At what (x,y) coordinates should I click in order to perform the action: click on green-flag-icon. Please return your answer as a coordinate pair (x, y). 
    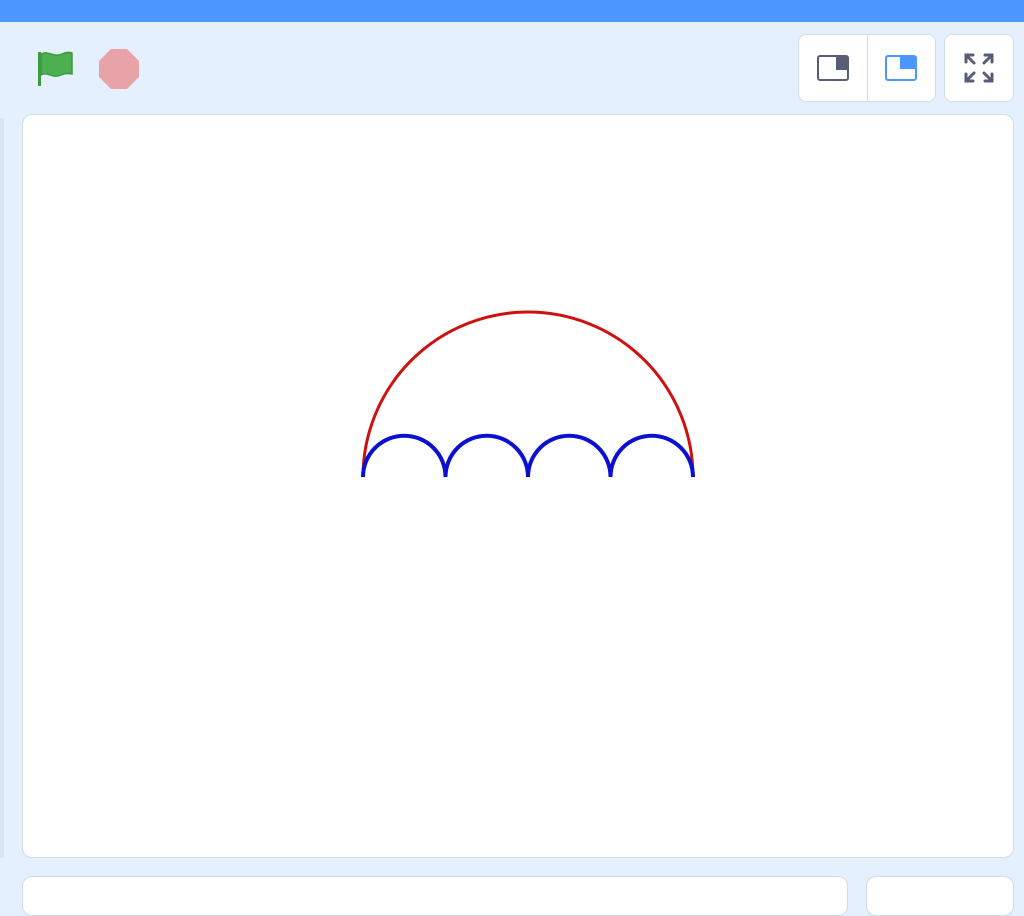
    Looking at the image, I should click on (55, 68).